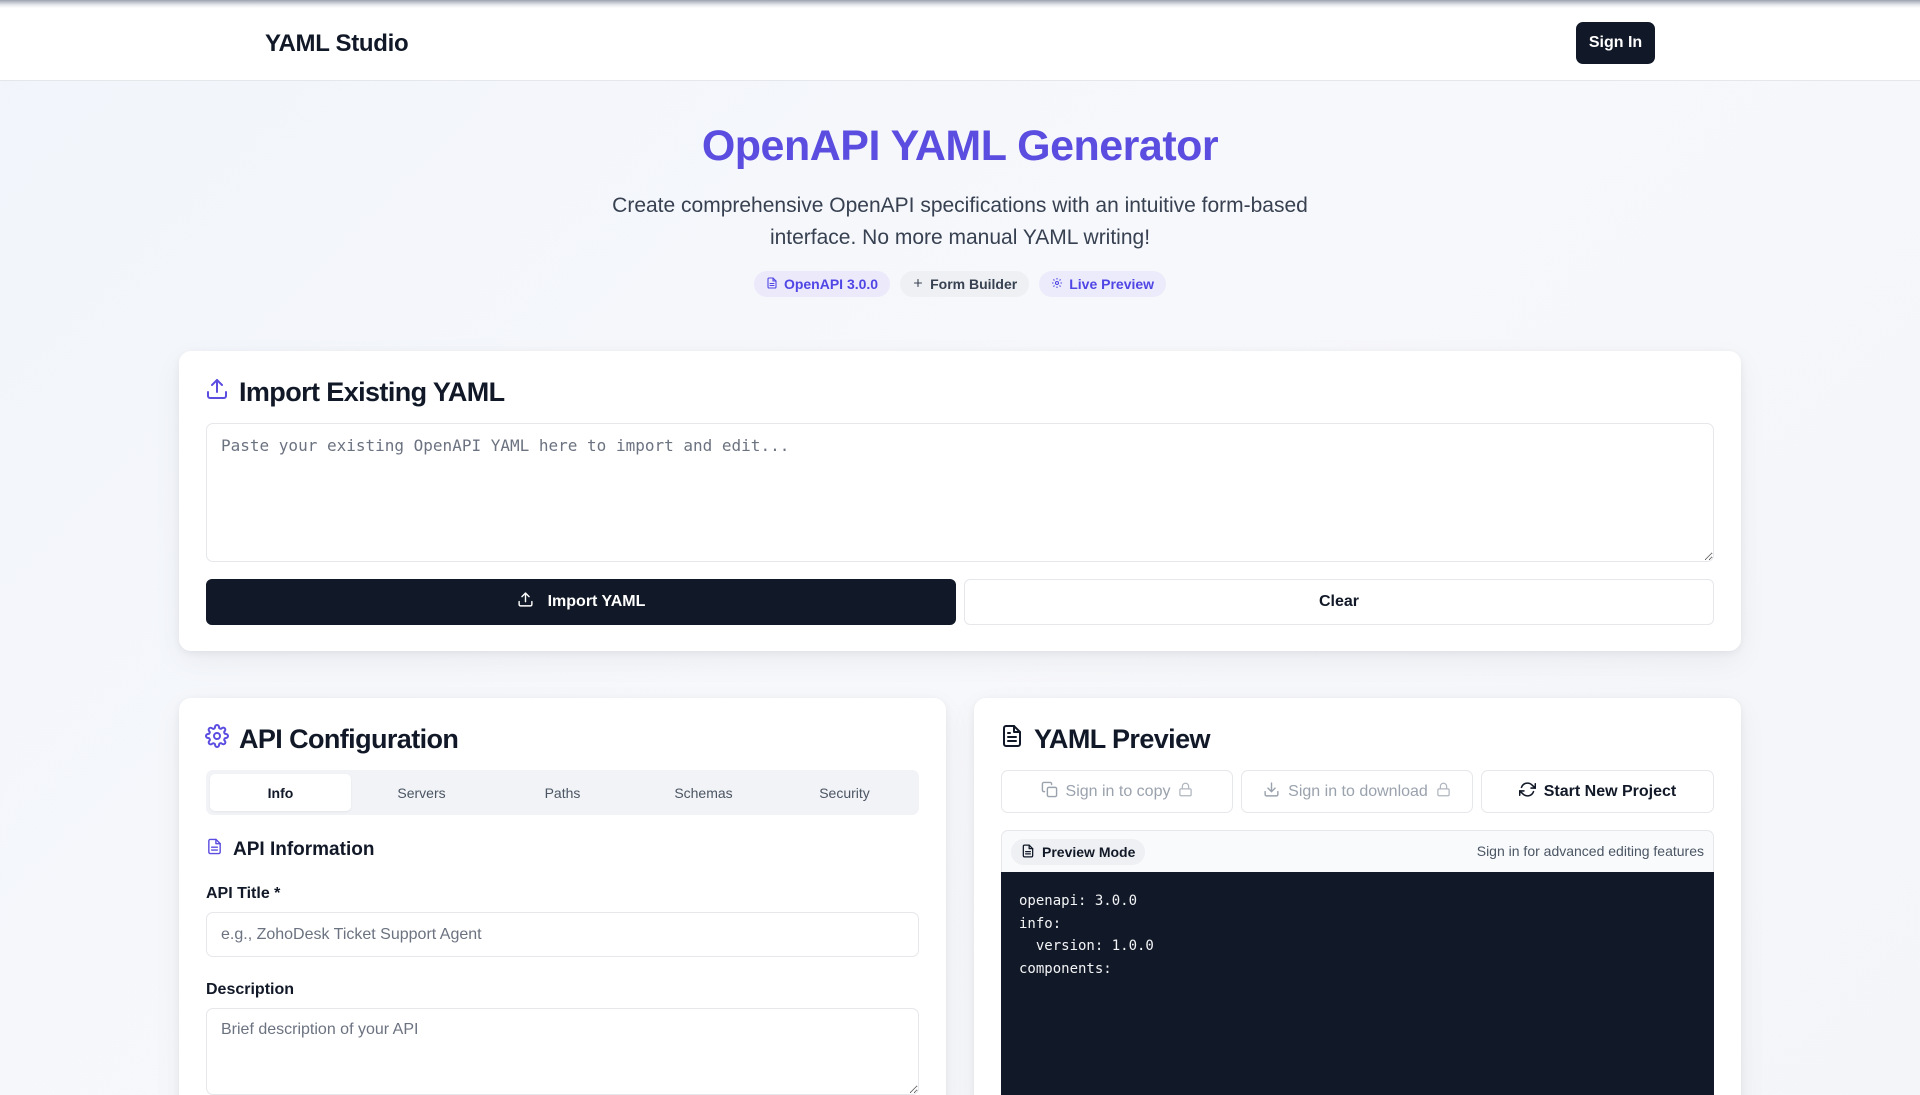 The image size is (1920, 1095). I want to click on api-title-input, so click(562, 934).